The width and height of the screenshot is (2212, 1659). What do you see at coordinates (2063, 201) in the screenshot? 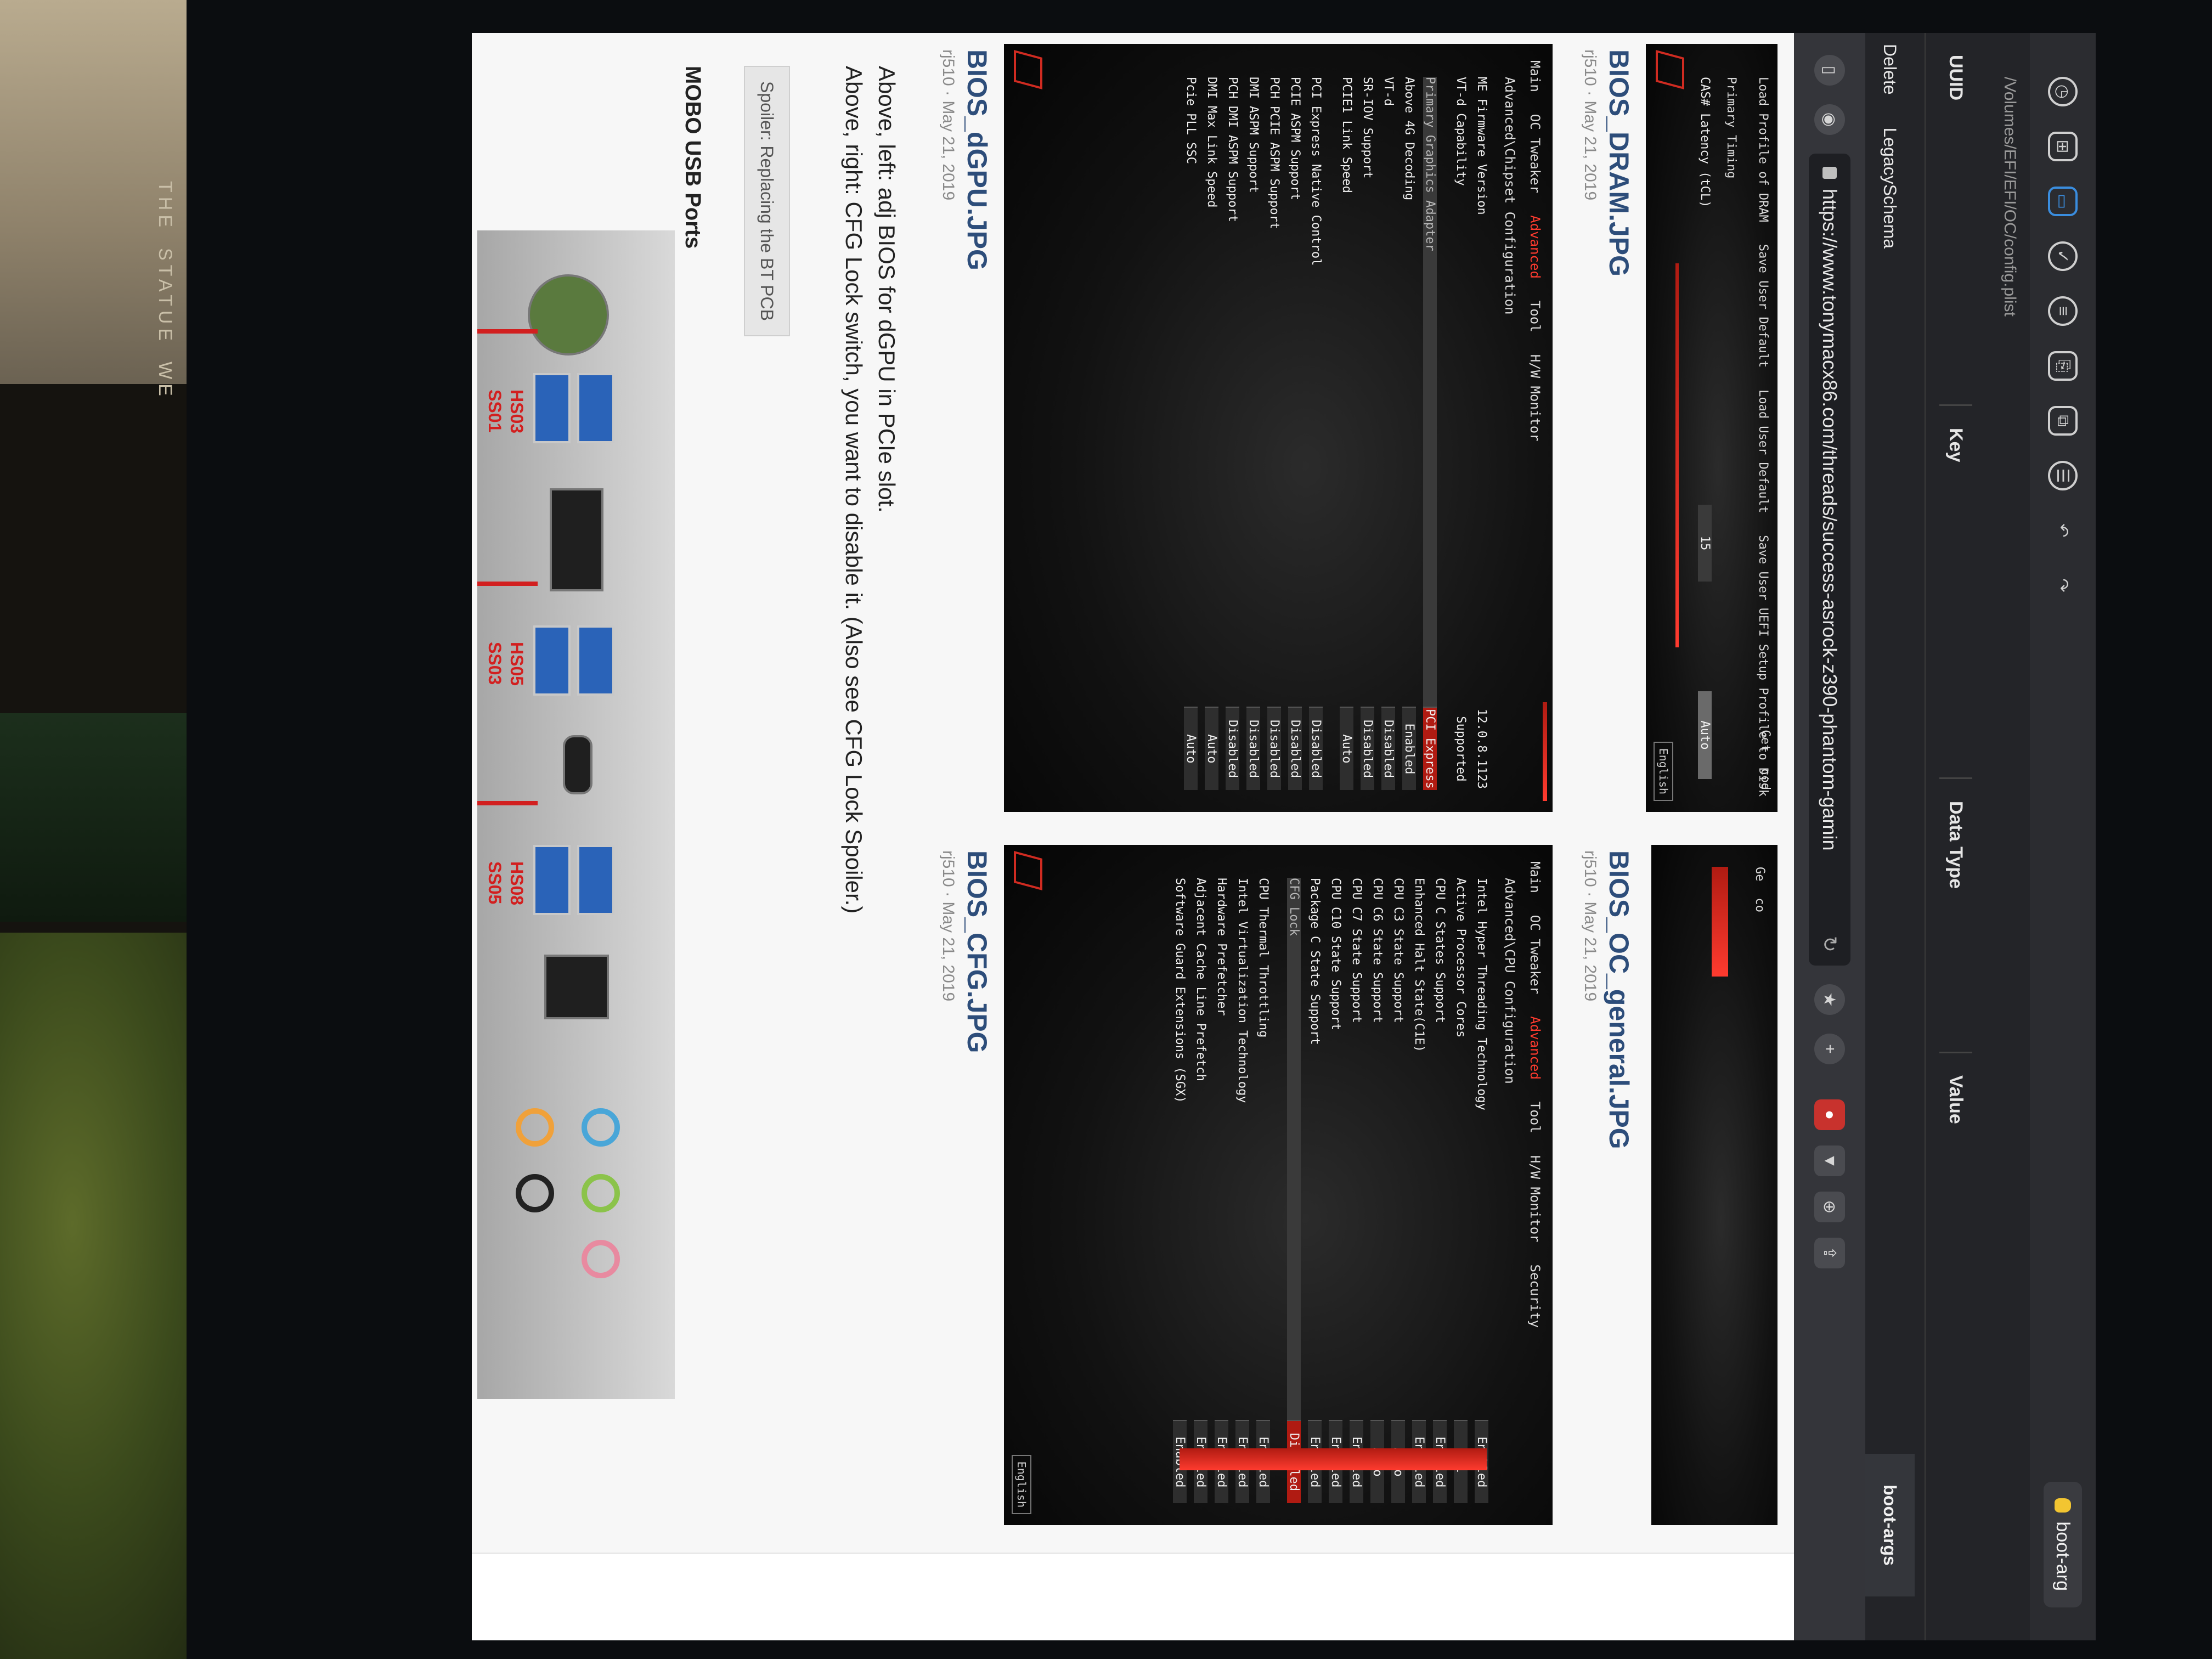
I see `sidebar-icon: ▭` at bounding box center [2063, 201].